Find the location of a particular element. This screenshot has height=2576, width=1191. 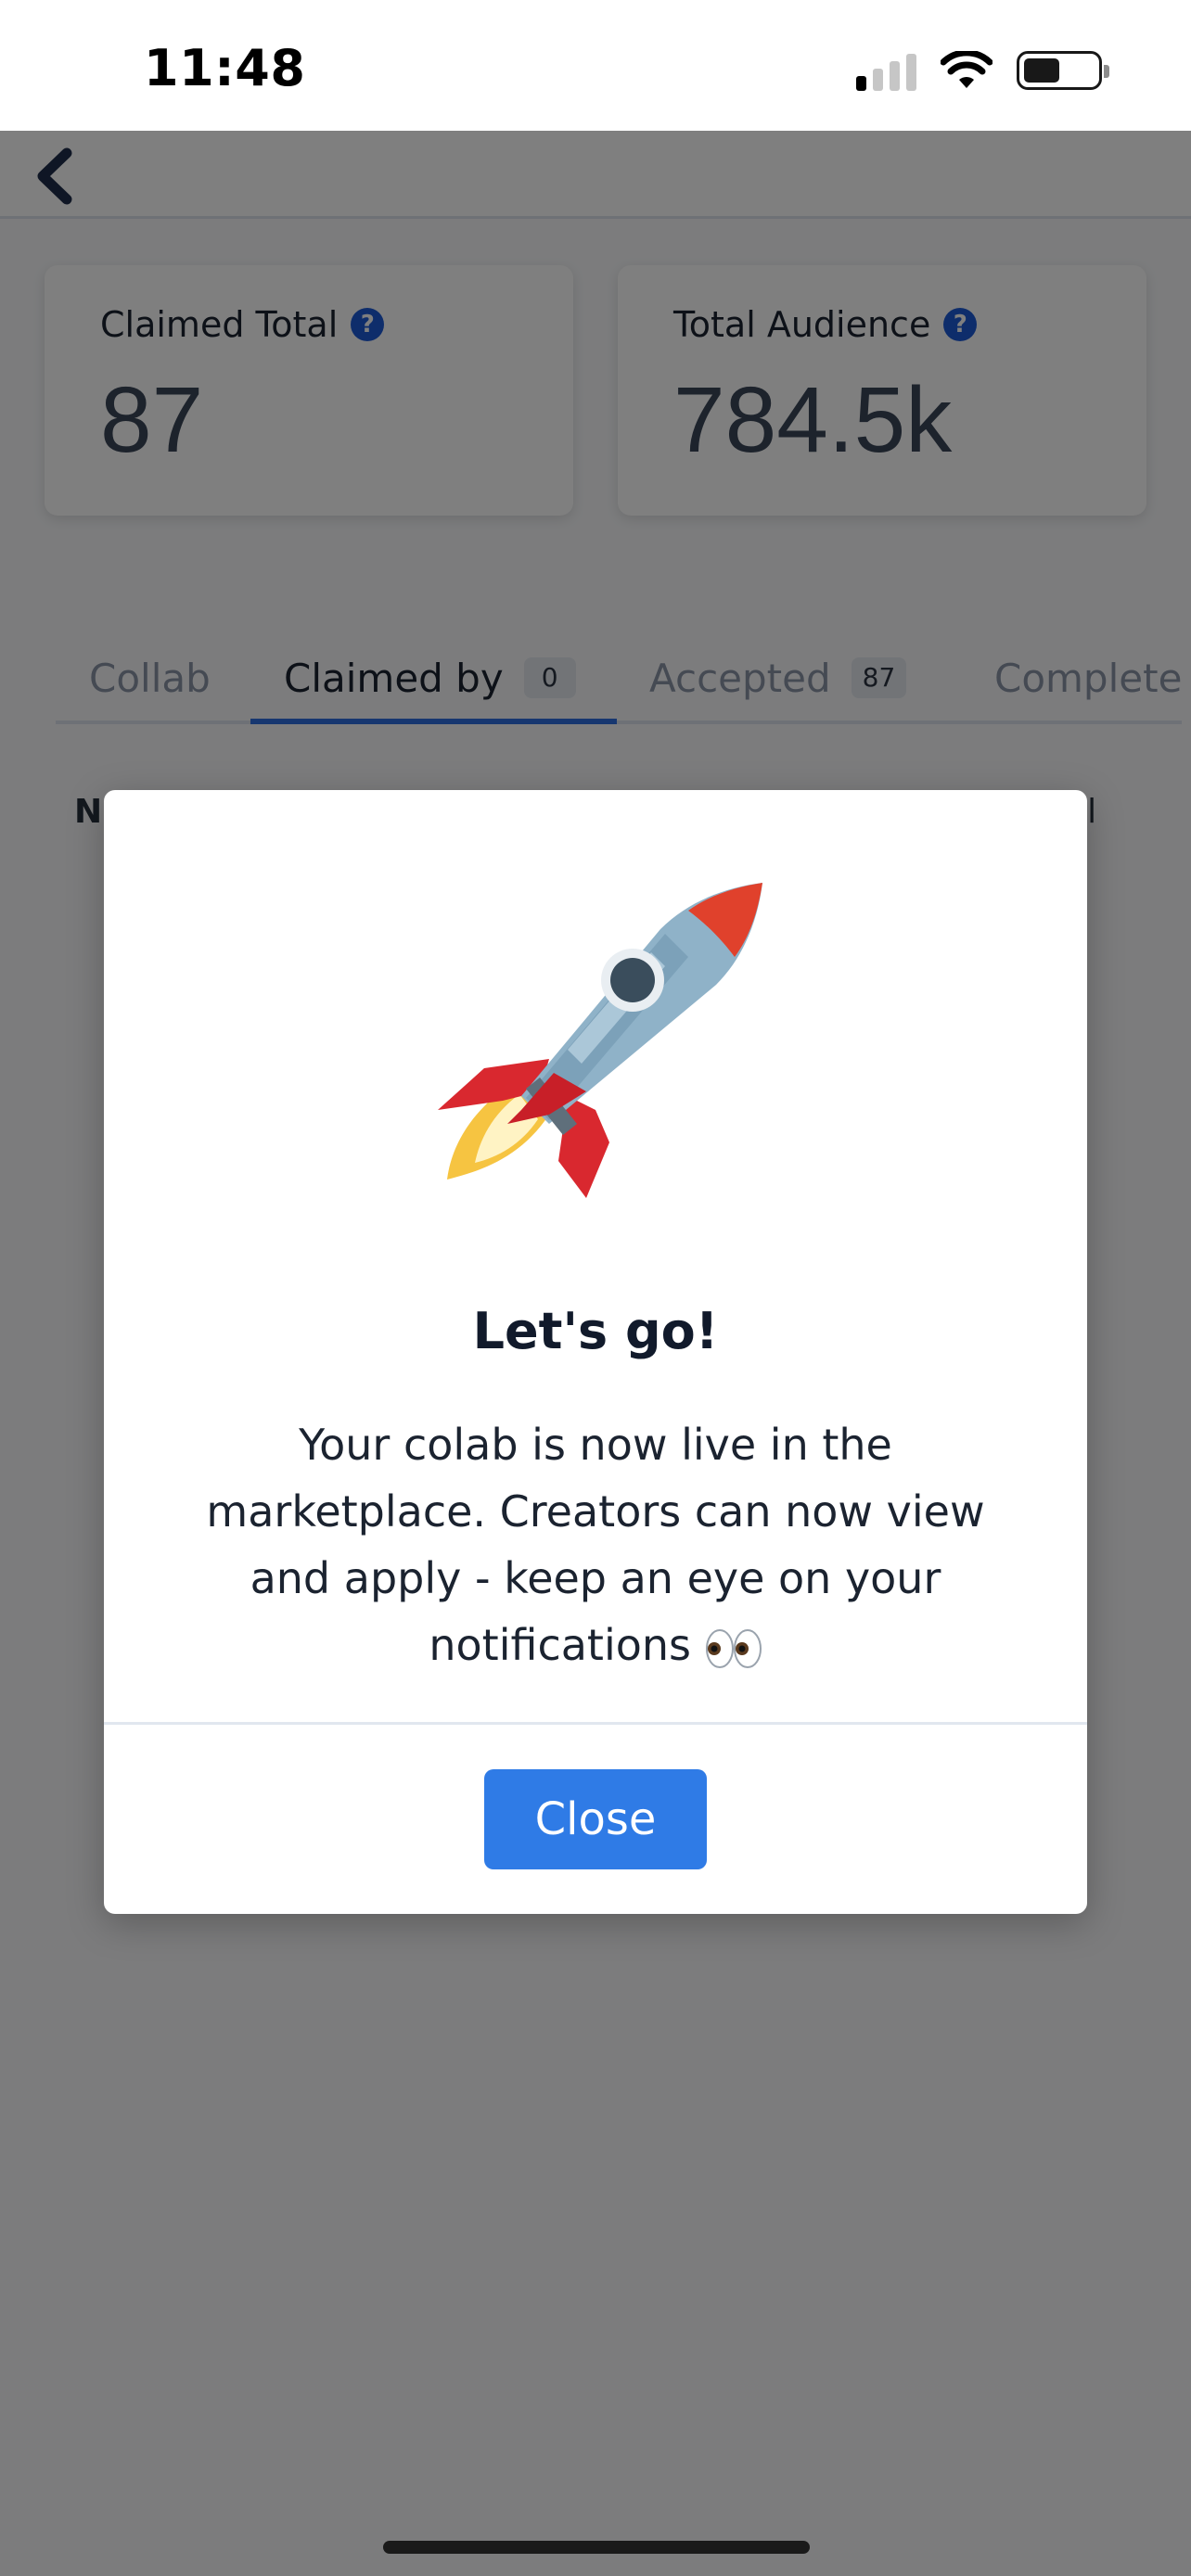

status-bar: 11:48 is located at coordinates (595, 66).